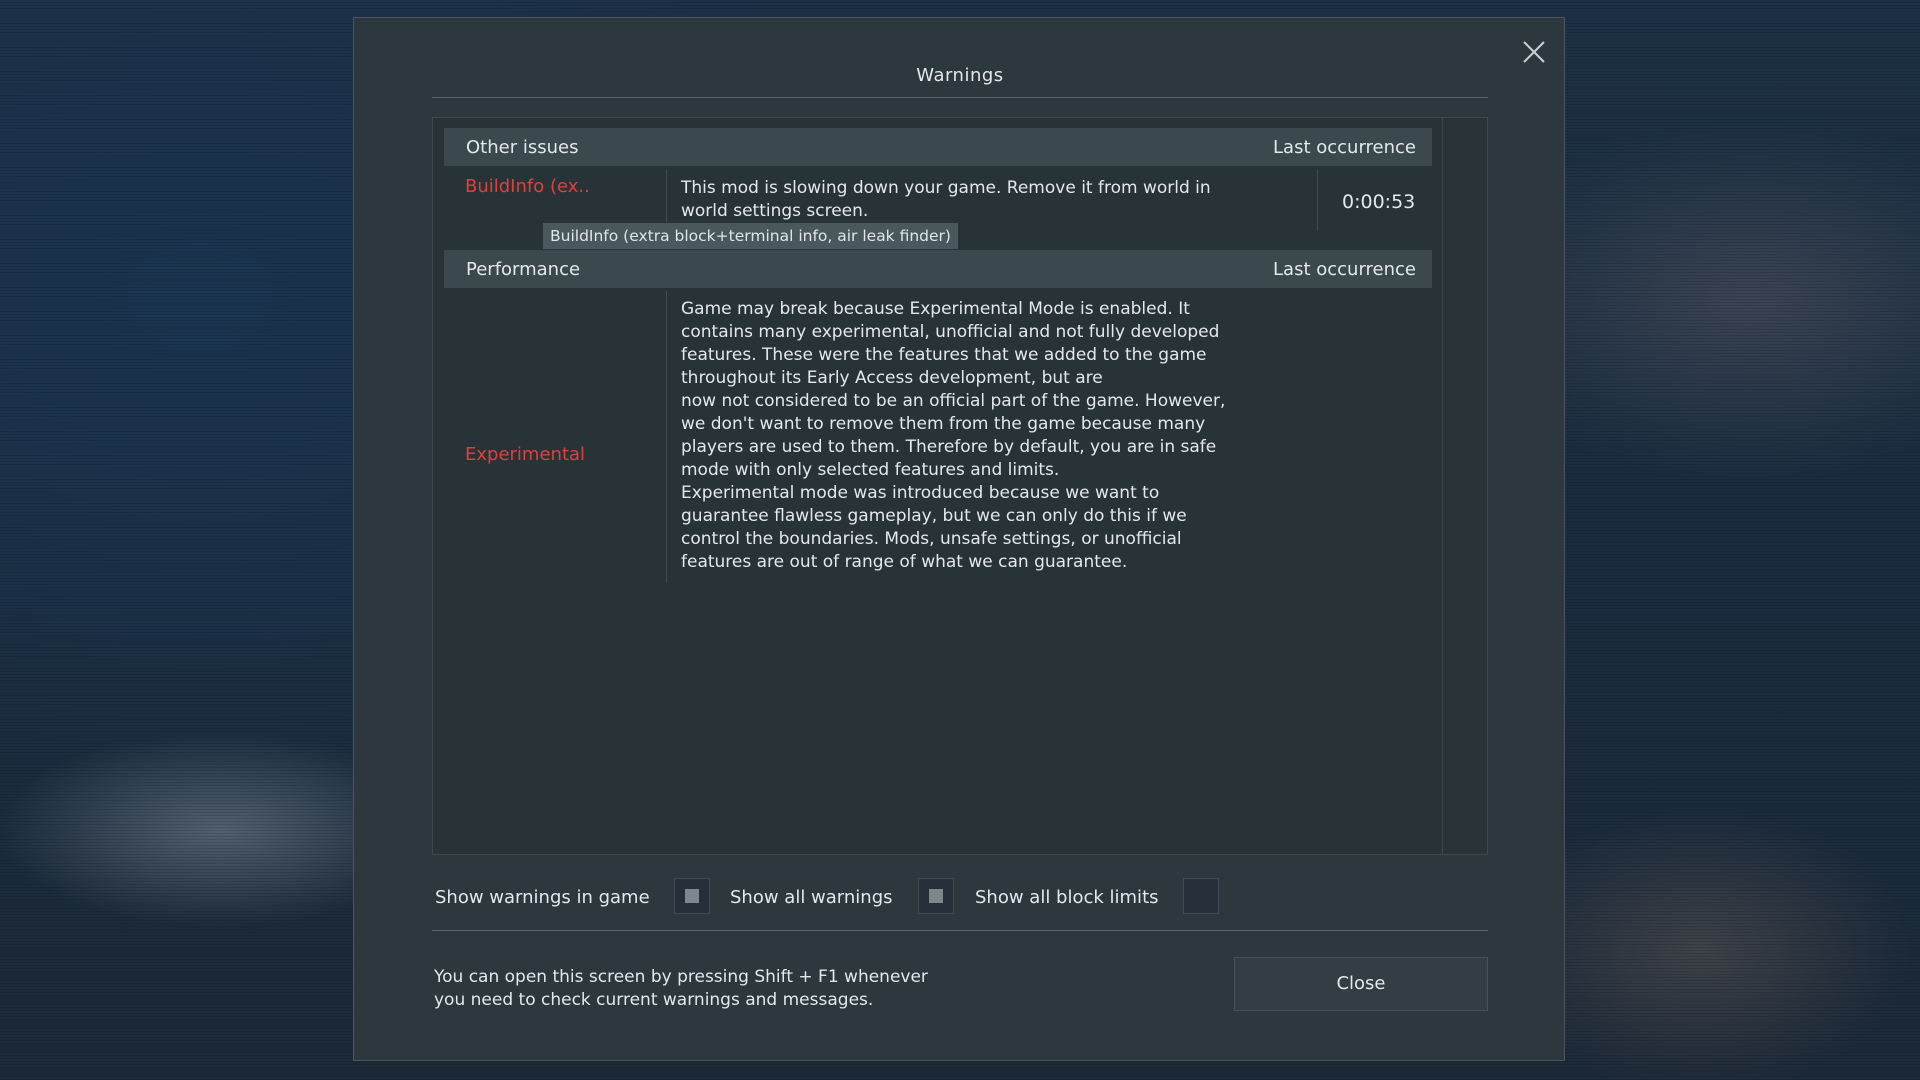 This screenshot has height=1080, width=1920. I want to click on show-all-block-limits-checkbox, so click(1201, 896).